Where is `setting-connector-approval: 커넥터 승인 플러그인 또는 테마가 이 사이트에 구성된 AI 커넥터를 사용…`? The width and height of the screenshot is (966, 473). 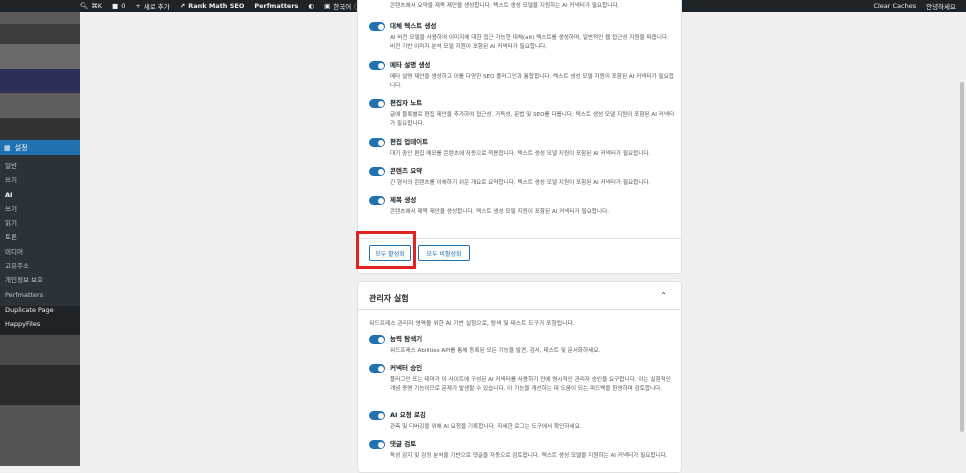 setting-connector-approval: 커넥터 승인 플러그인 또는 테마가 이 사이트에 구성된 AI 커넥터를 사용… is located at coordinates (521, 387).